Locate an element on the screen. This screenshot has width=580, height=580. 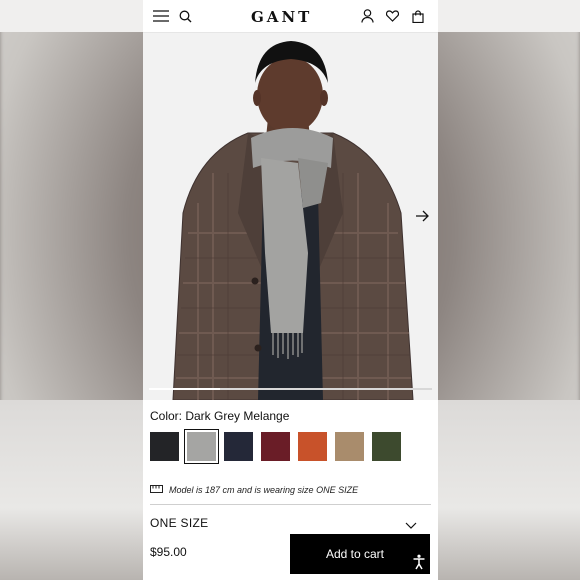
swatch-burgundy is located at coordinates (275, 446).